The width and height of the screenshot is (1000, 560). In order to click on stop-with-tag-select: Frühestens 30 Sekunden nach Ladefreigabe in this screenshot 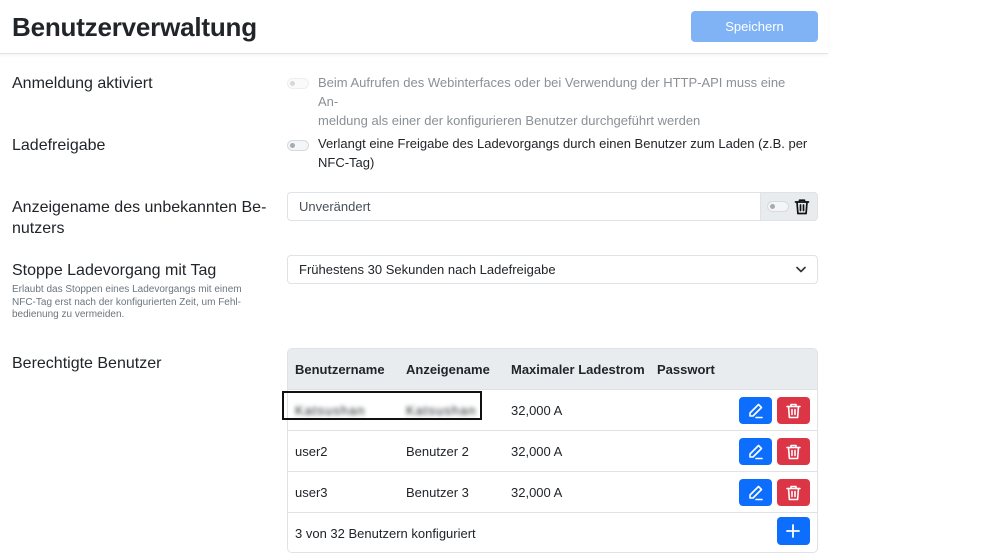, I will do `click(552, 269)`.